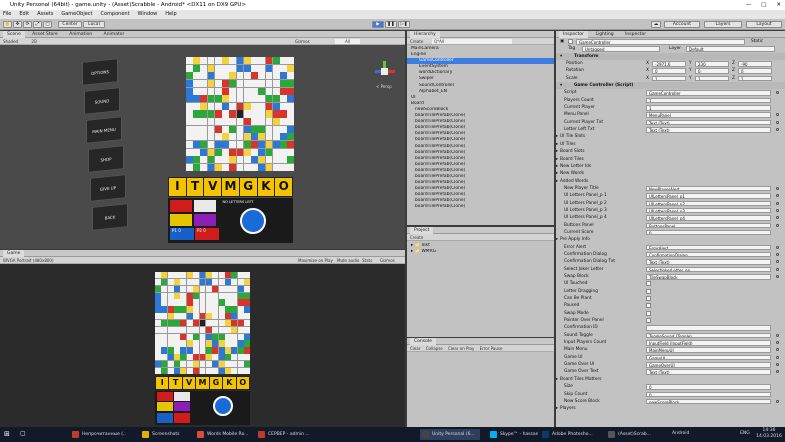  What do you see at coordinates (387, 260) in the screenshot?
I see `game-gizmos-dropdown: Gizmos` at bounding box center [387, 260].